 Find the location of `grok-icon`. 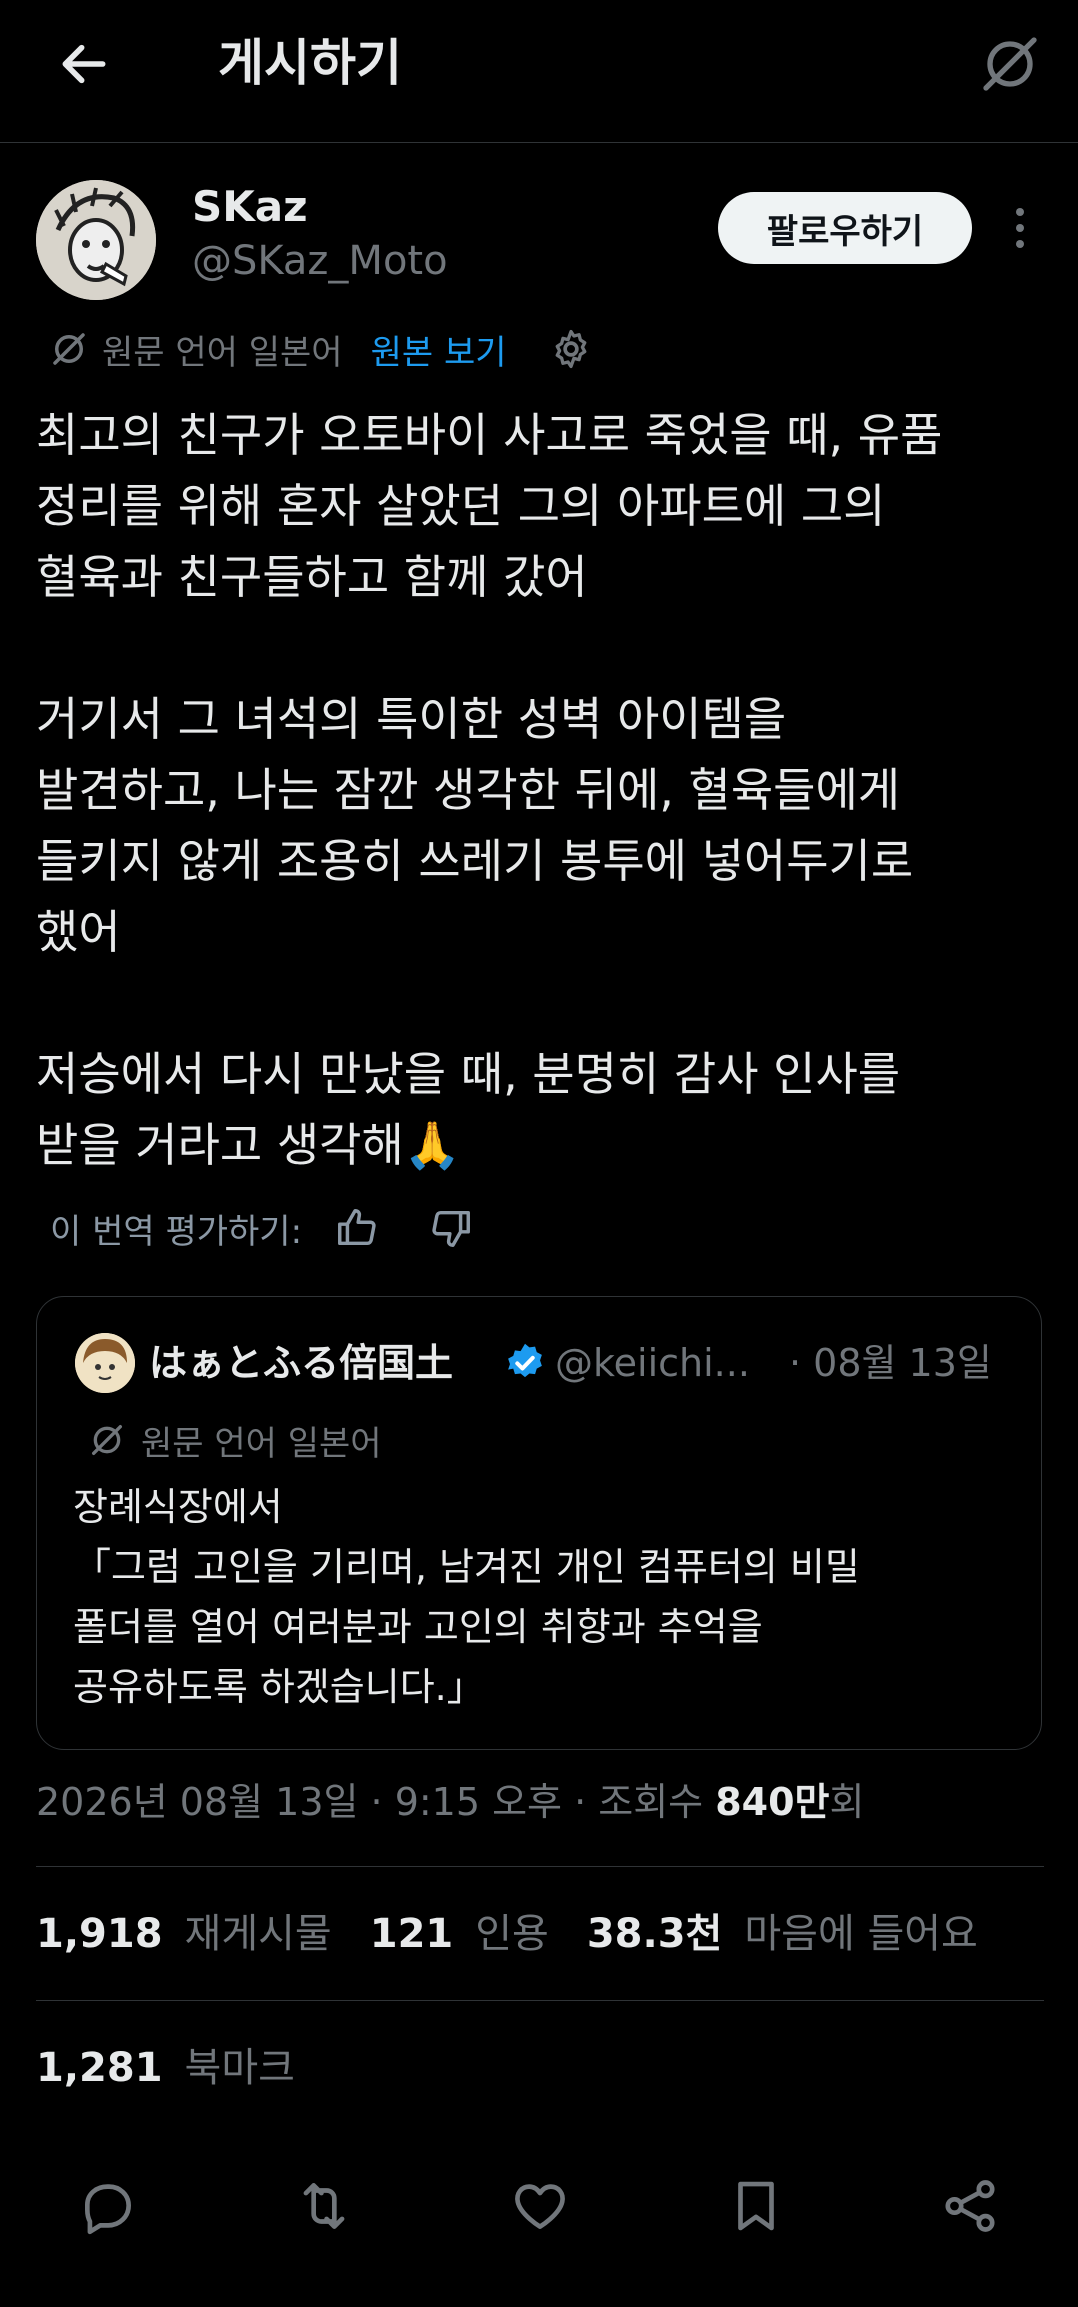

grok-icon is located at coordinates (1010, 64).